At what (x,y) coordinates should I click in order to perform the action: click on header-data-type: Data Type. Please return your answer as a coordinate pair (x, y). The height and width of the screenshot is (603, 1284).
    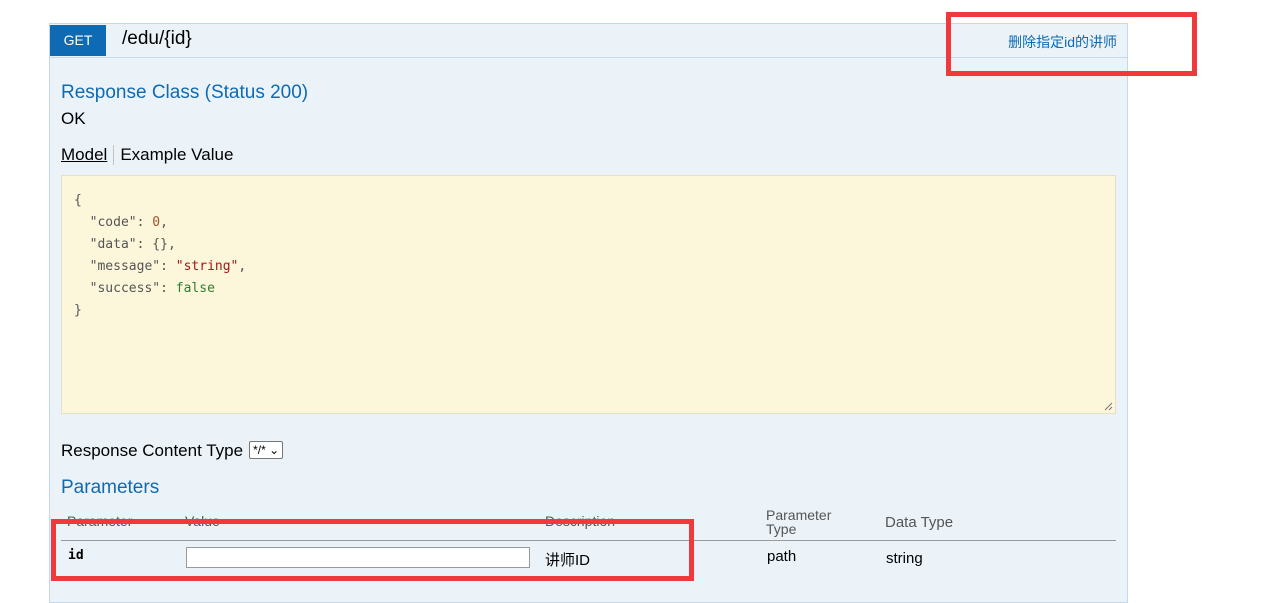
    Looking at the image, I should click on (919, 522).